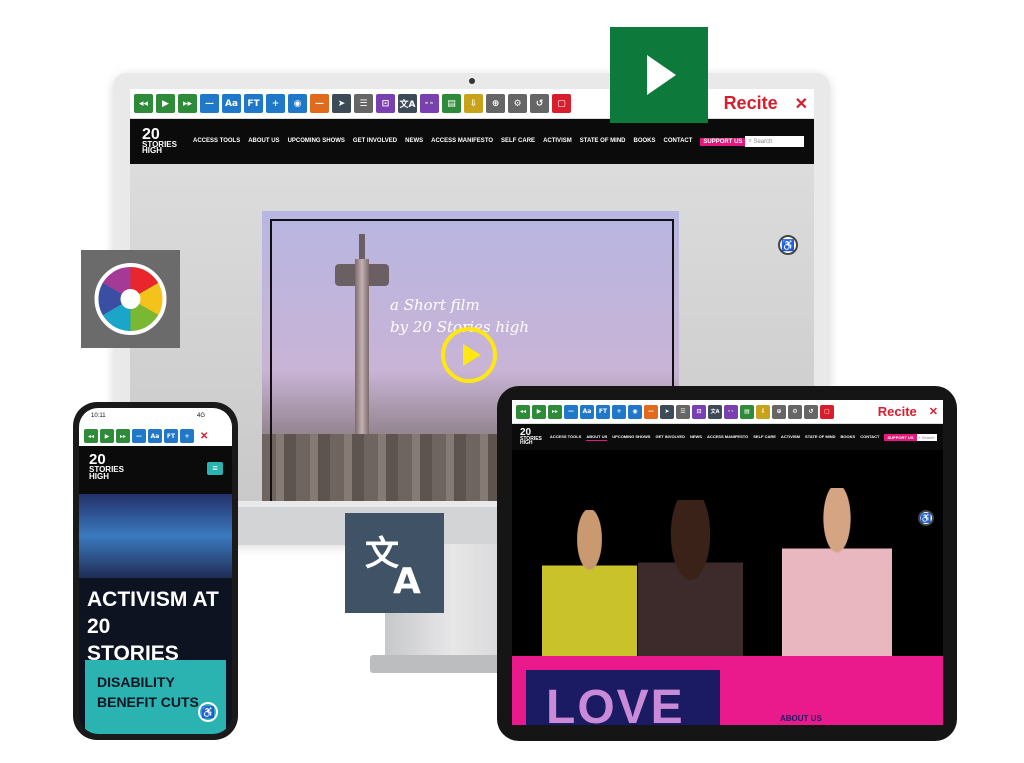  Describe the element at coordinates (523, 411) in the screenshot. I see `ipad-rewind-button: ◂◂` at that location.